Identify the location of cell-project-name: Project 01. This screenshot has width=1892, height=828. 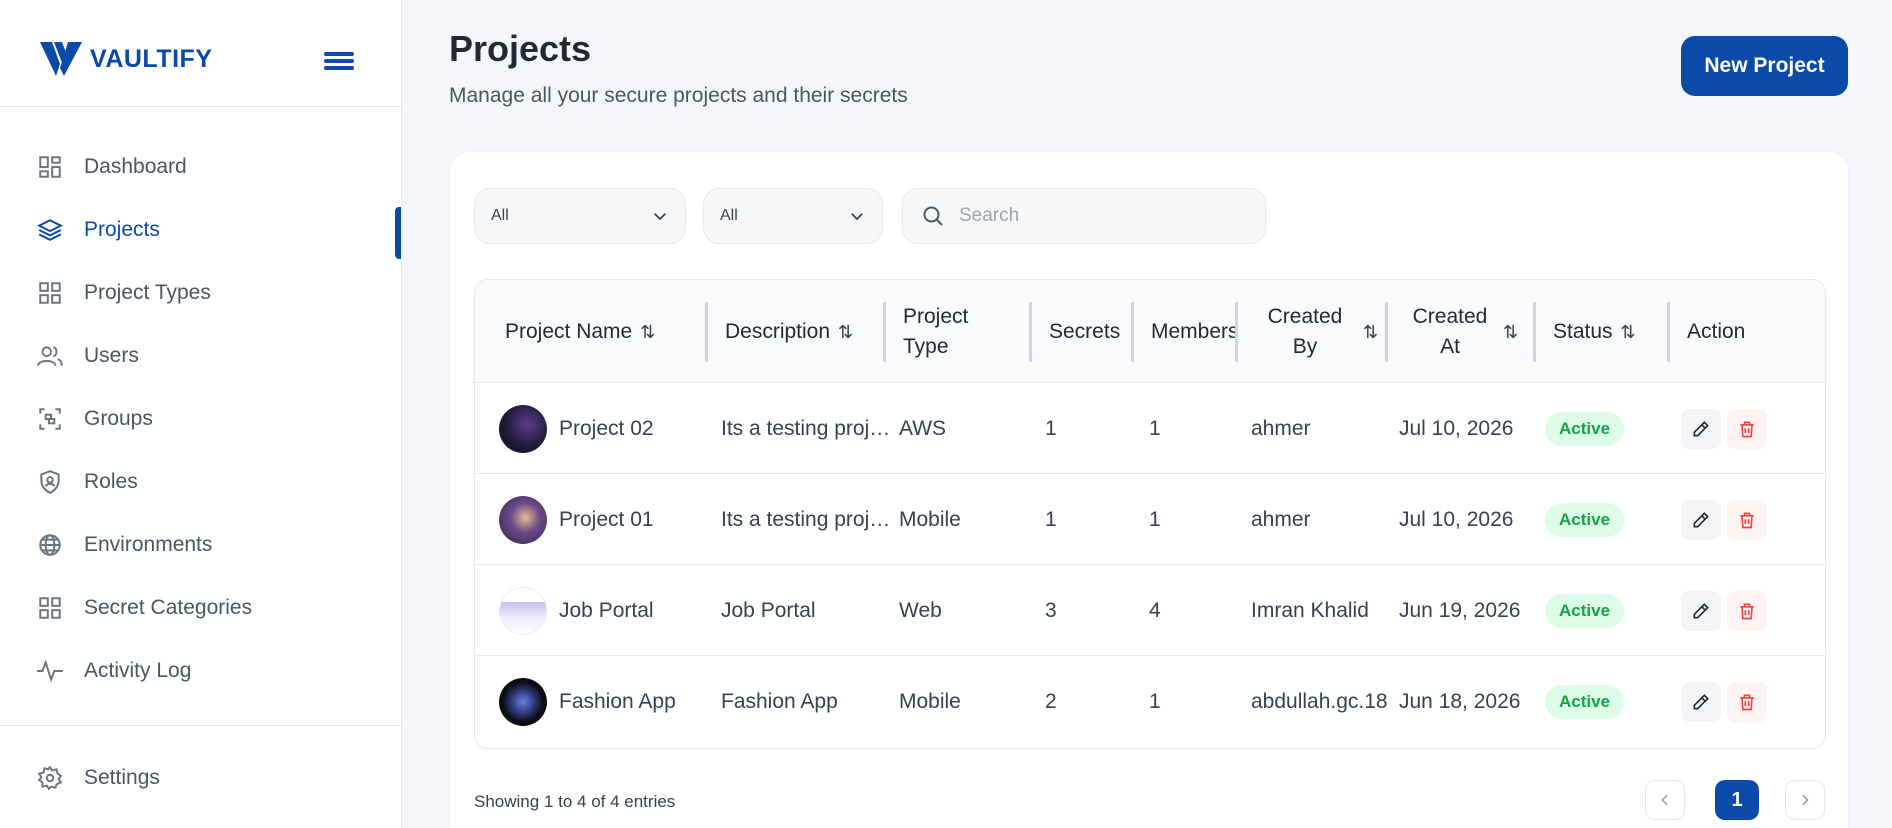
(604, 519).